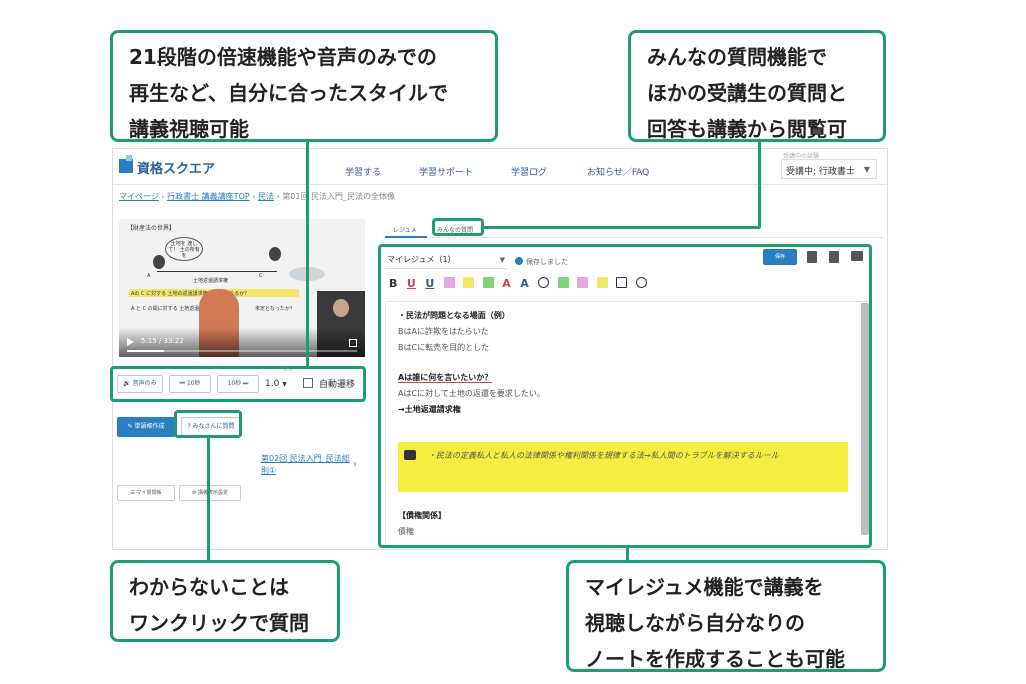 The height and width of the screenshot is (684, 1026). Describe the element at coordinates (146, 427) in the screenshot. I see `create-note-button: ✎ 単語帳作成` at that location.